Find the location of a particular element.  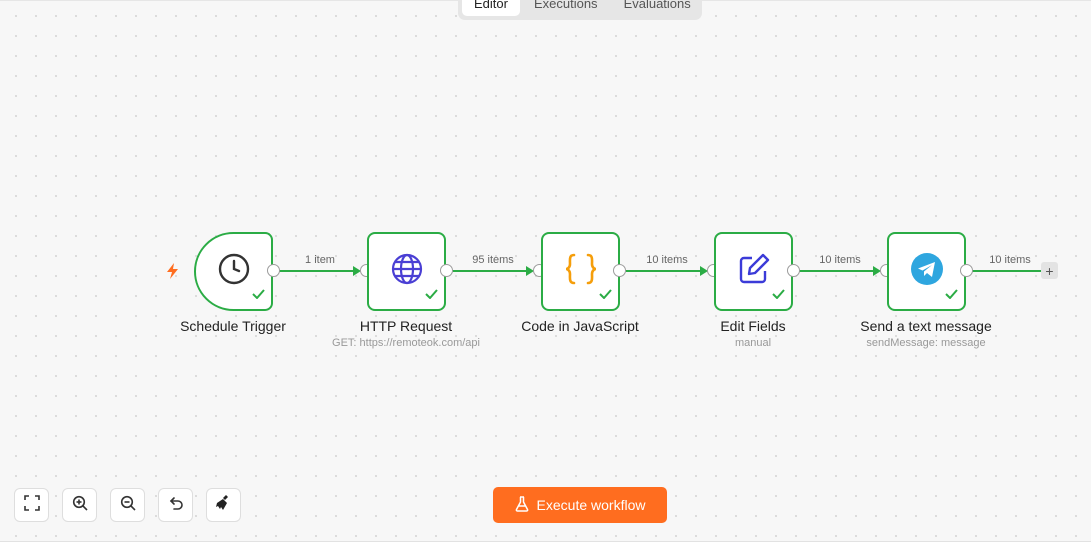

fit-view-icon is located at coordinates (31, 505).